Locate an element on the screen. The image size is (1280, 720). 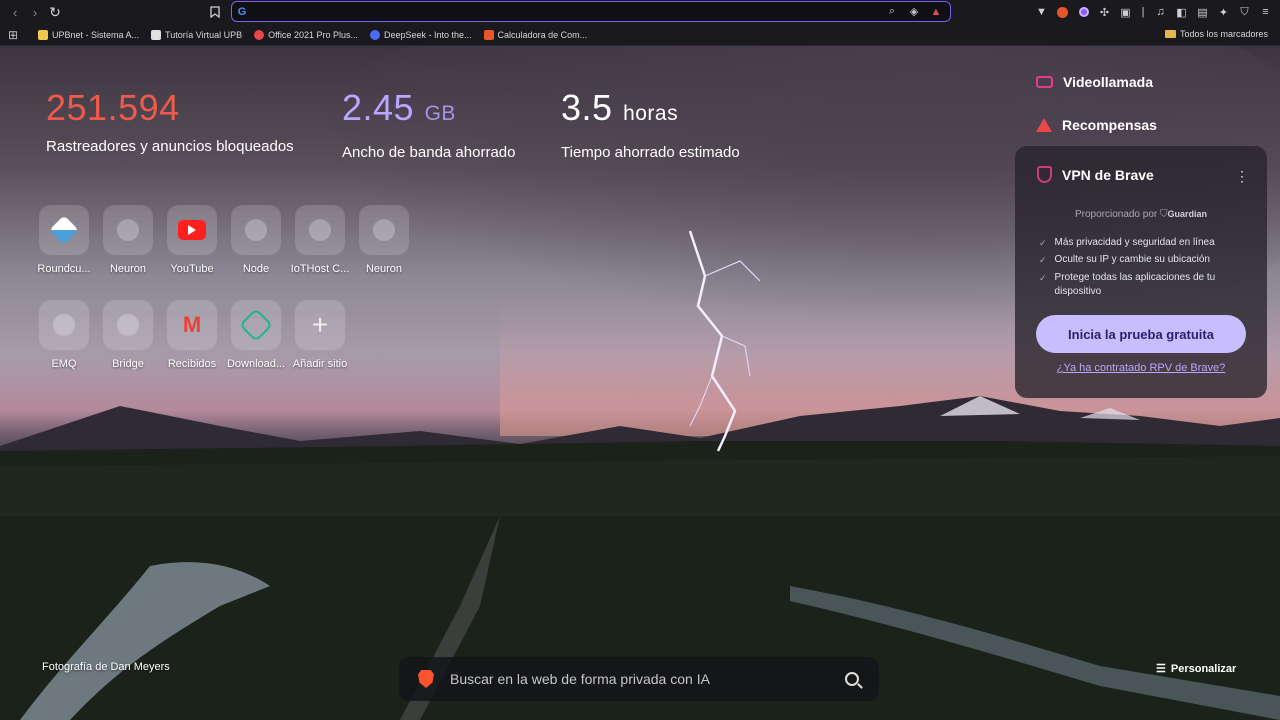
top-site-tile: YouTube is located at coordinates (192, 240).